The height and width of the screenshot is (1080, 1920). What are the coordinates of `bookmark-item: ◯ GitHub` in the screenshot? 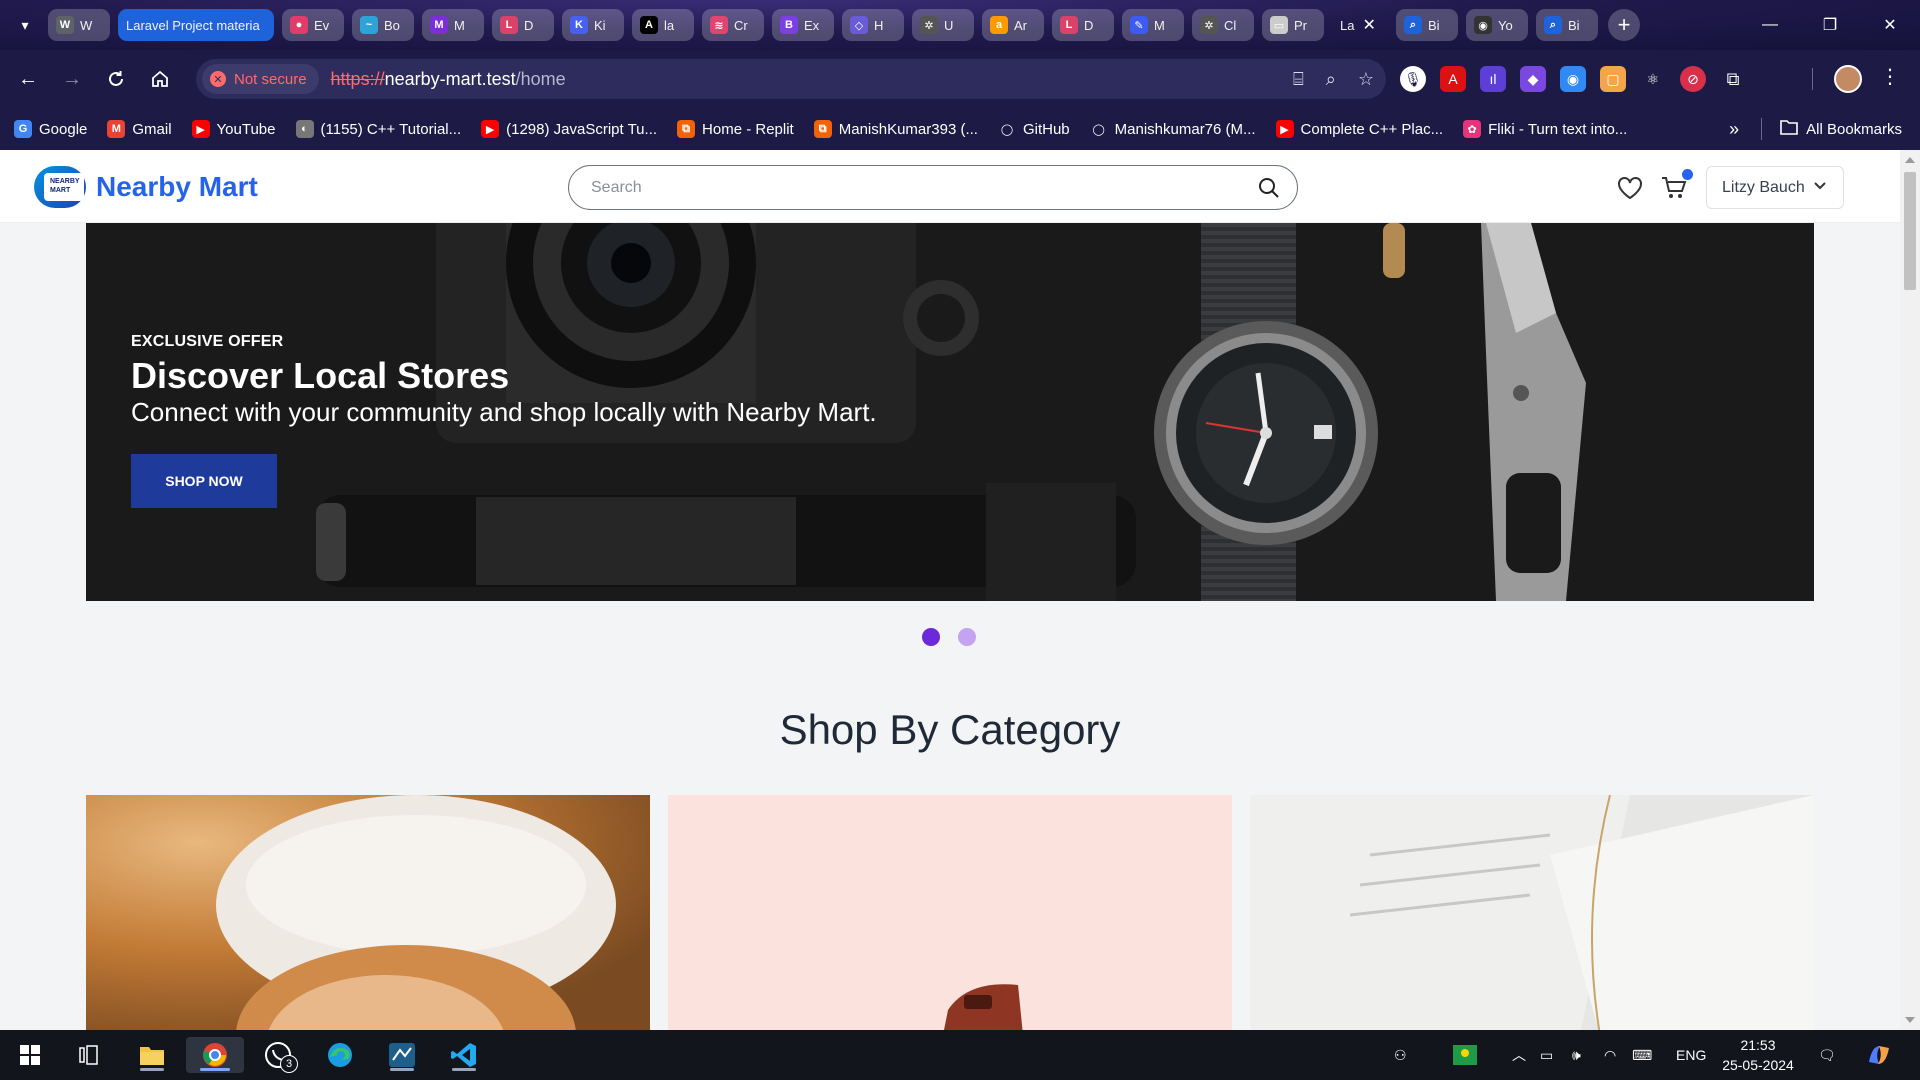 It's located at (1033, 129).